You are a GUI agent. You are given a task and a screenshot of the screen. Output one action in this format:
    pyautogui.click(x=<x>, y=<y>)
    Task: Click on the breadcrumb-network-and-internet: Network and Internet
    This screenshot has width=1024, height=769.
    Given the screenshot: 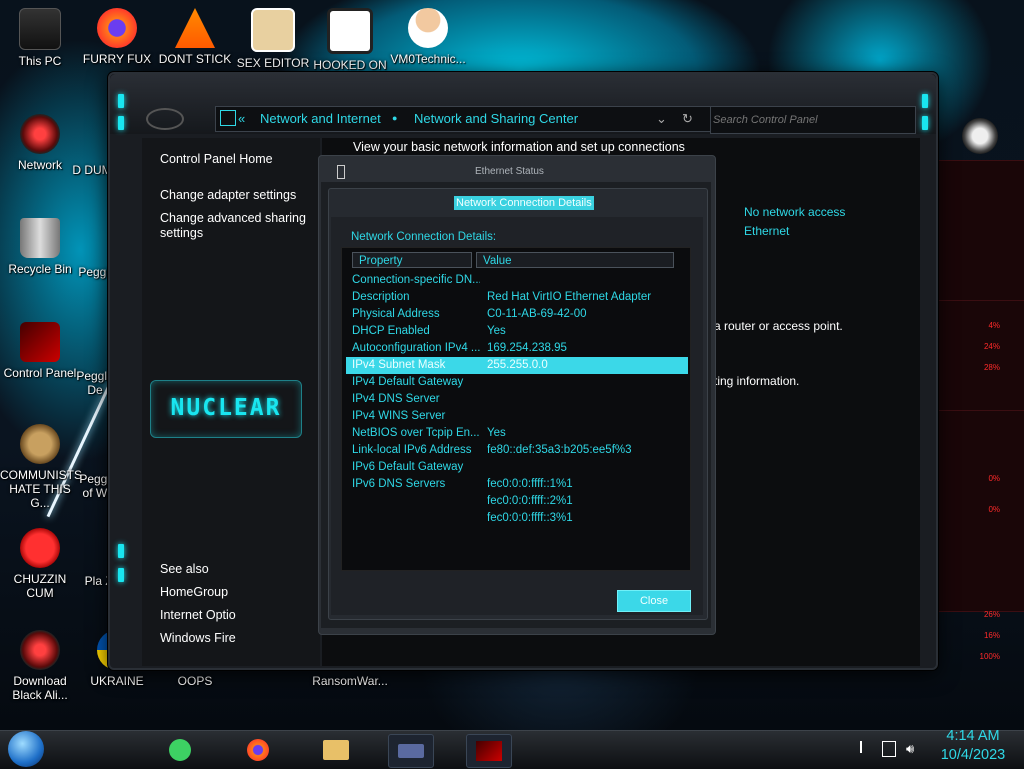 What is the action you would take?
    pyautogui.click(x=320, y=118)
    